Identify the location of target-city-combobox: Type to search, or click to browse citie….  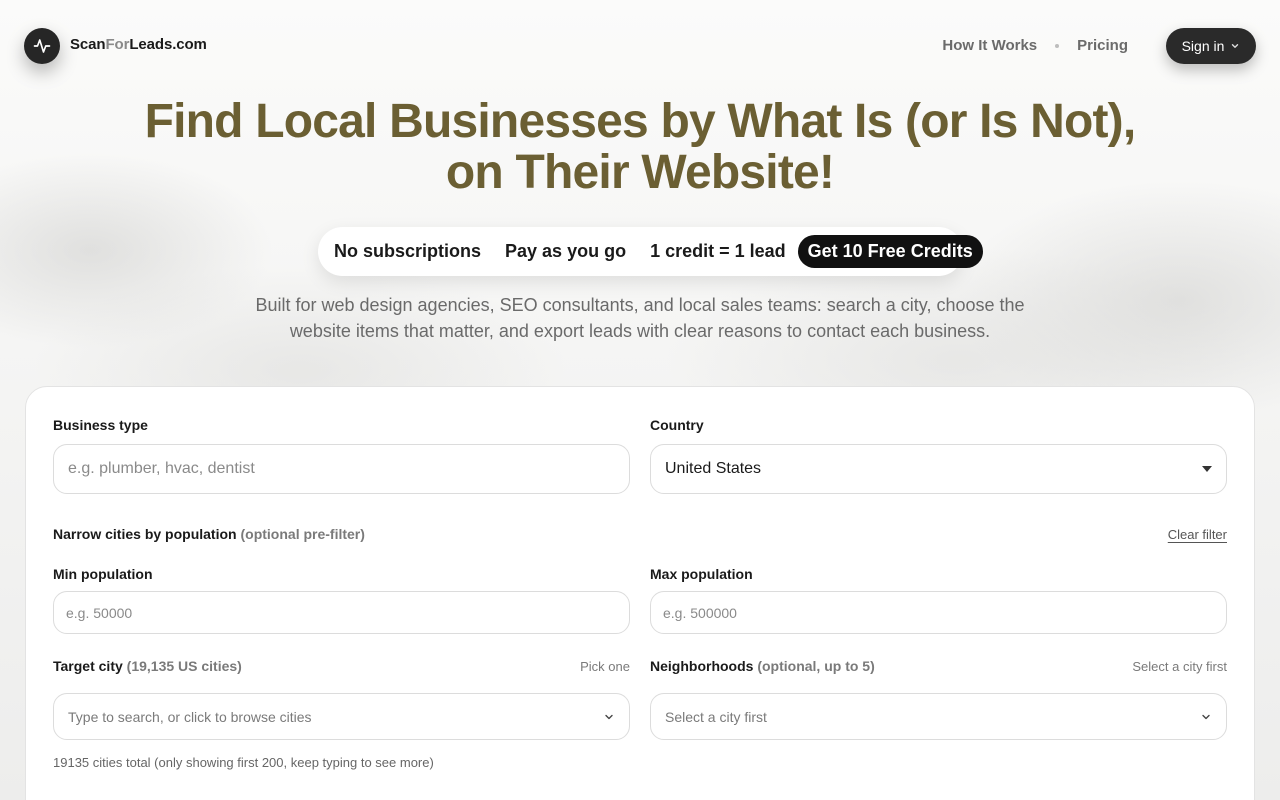
(341, 716).